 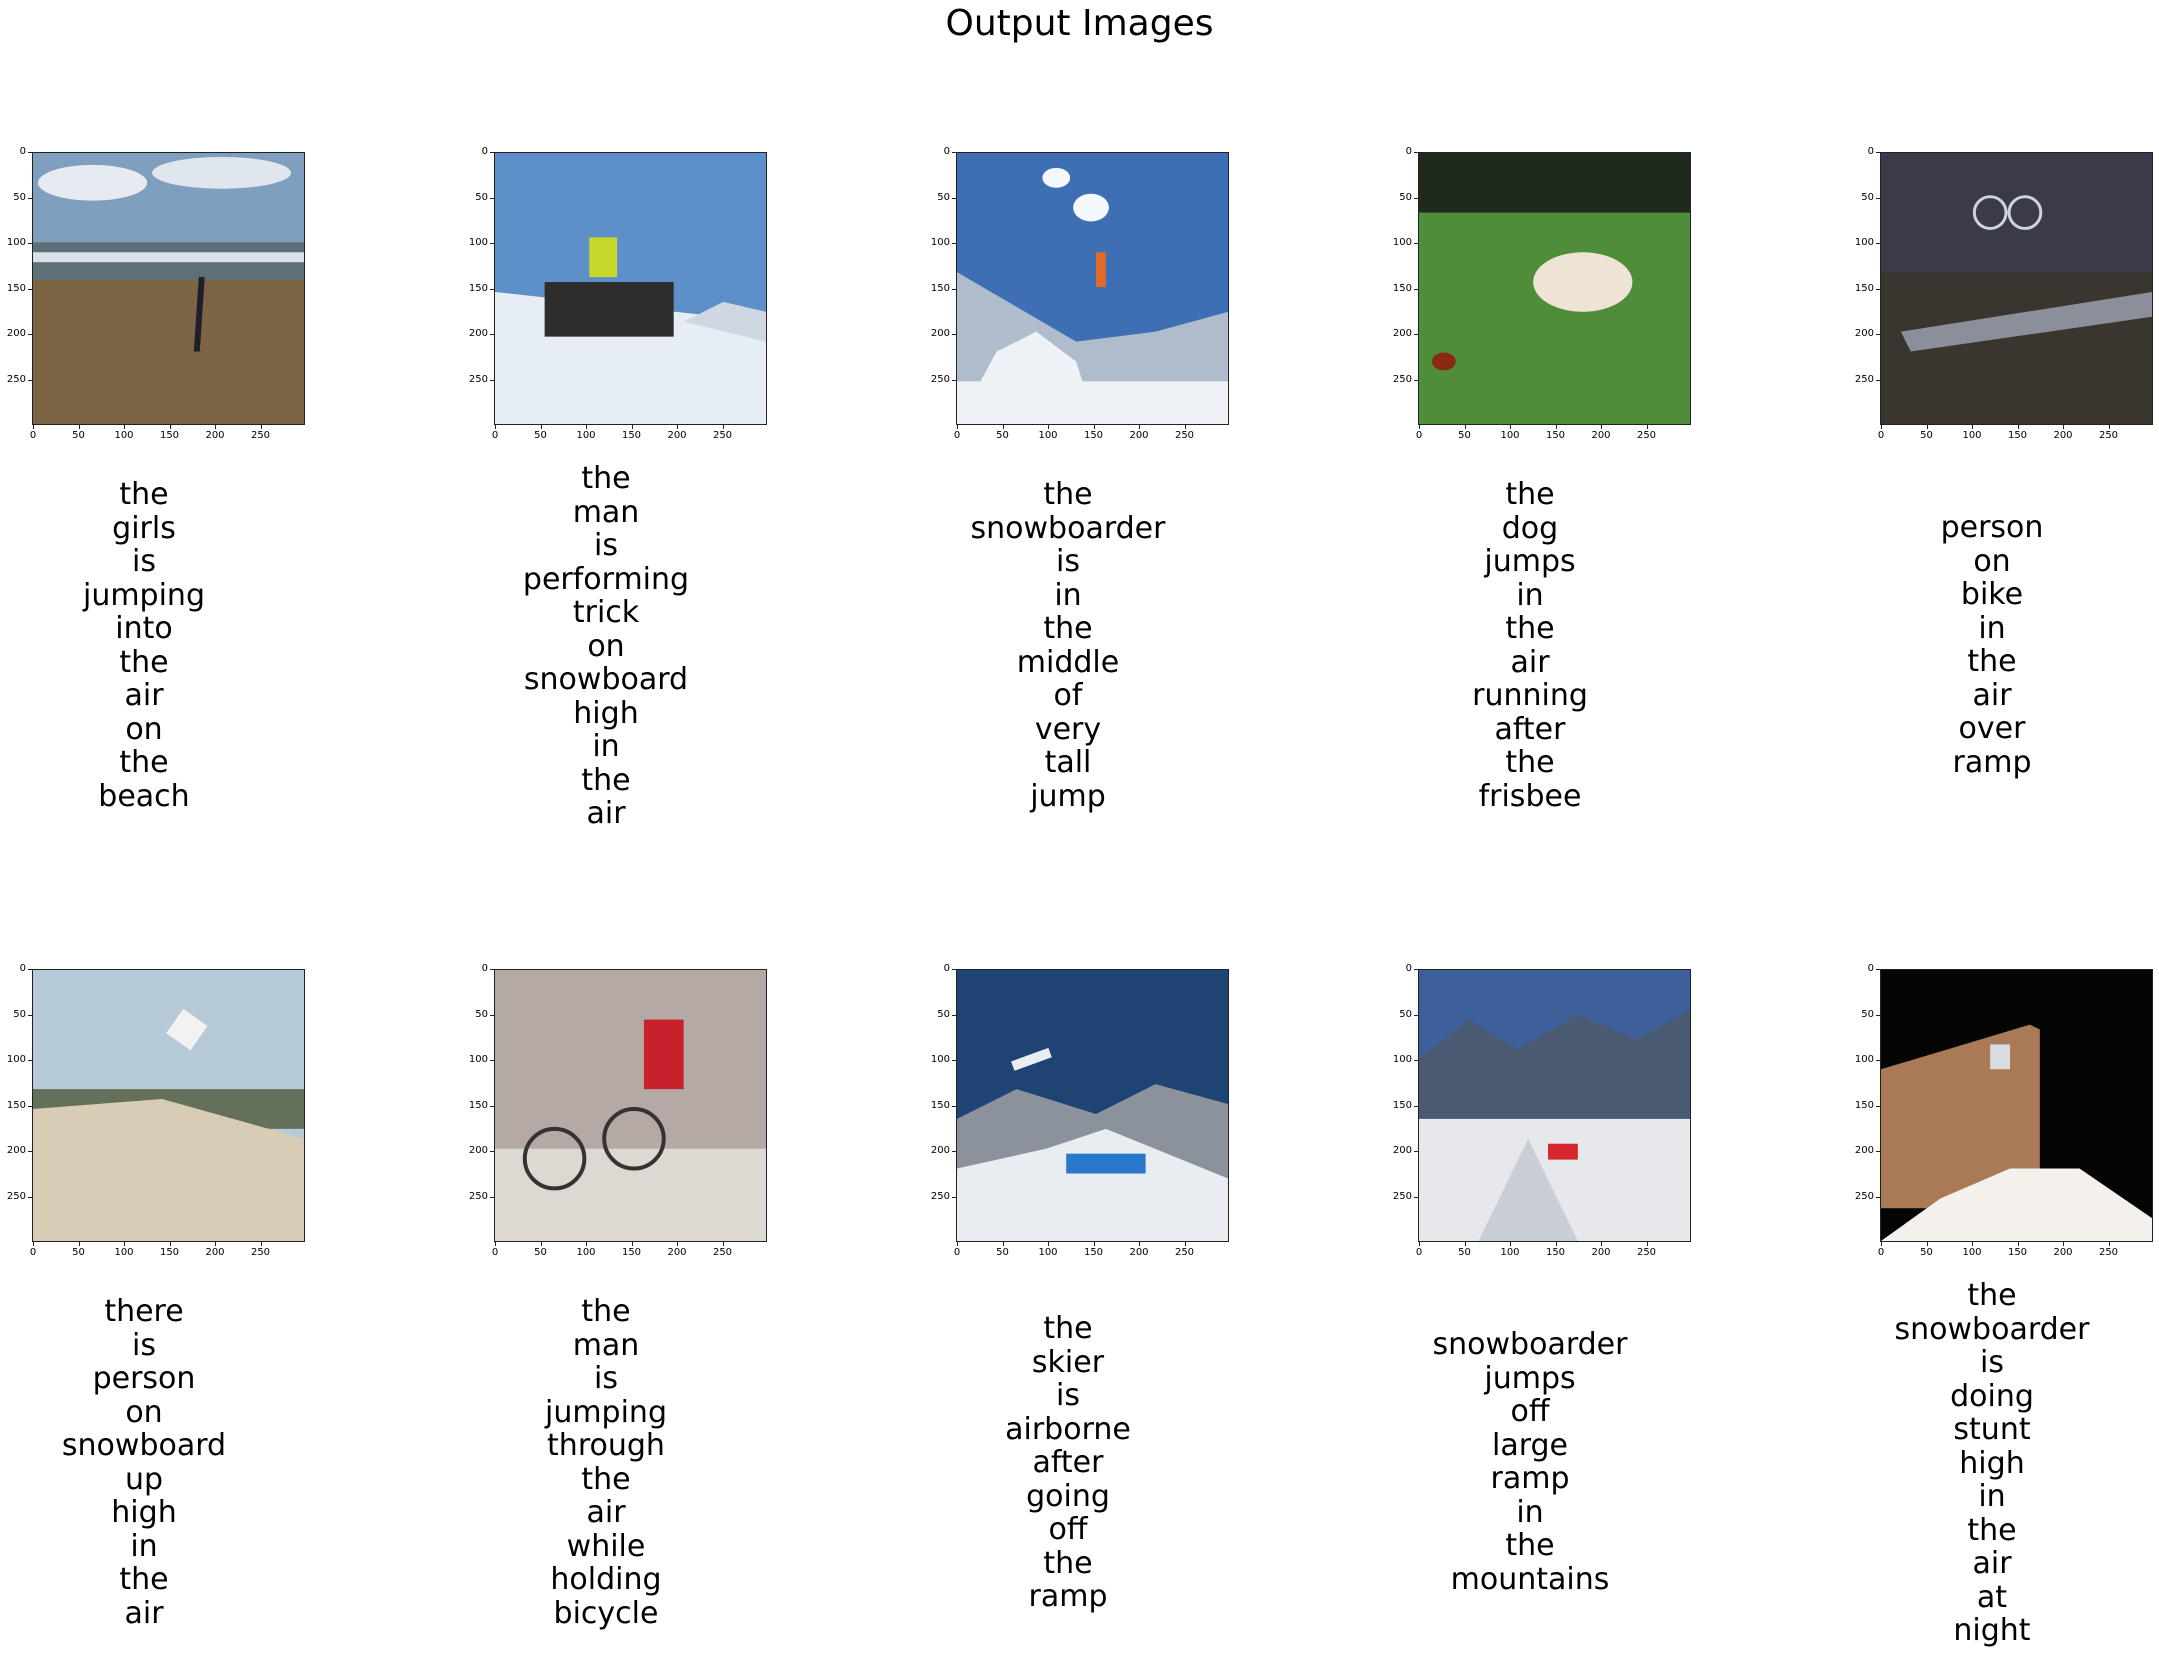 I want to click on caption-word: middle, so click(x=1068, y=662).